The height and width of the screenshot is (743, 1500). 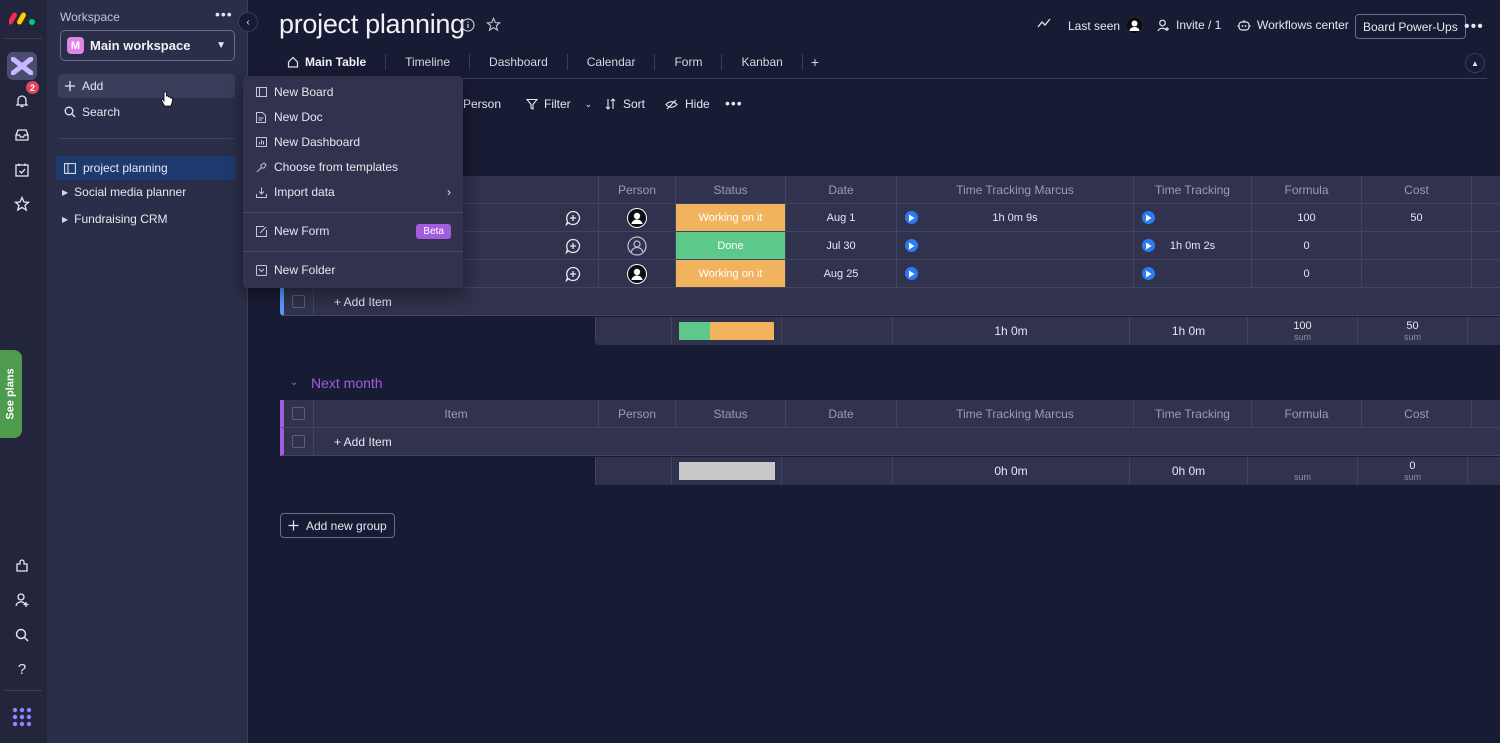 What do you see at coordinates (493, 26) in the screenshot?
I see `star-icon` at bounding box center [493, 26].